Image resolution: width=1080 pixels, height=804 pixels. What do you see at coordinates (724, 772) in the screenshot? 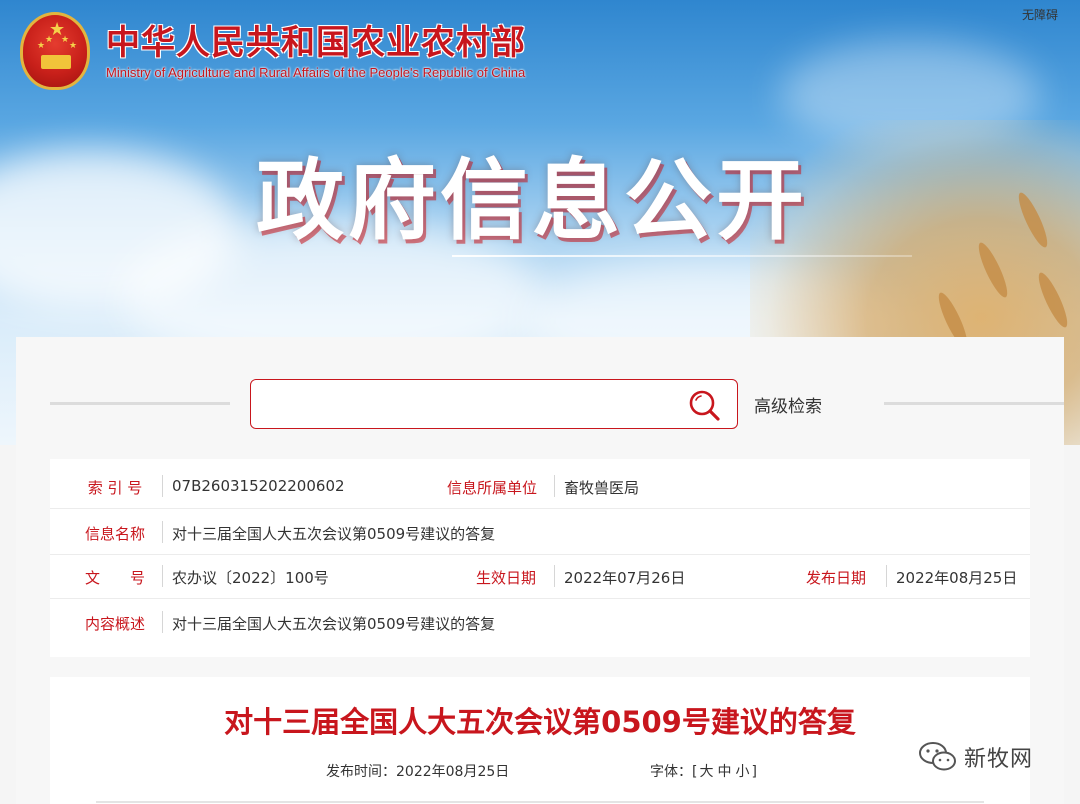
I see `font-medium-button: 中` at bounding box center [724, 772].